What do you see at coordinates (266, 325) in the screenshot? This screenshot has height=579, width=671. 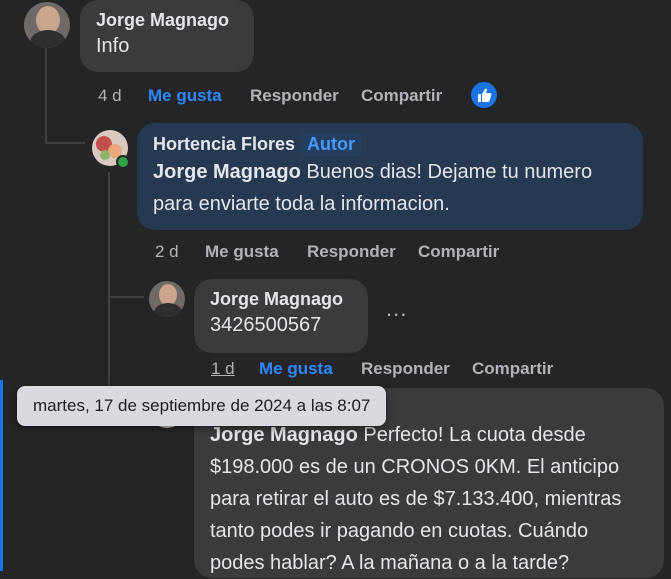 I see `comment-text: 3426500567` at bounding box center [266, 325].